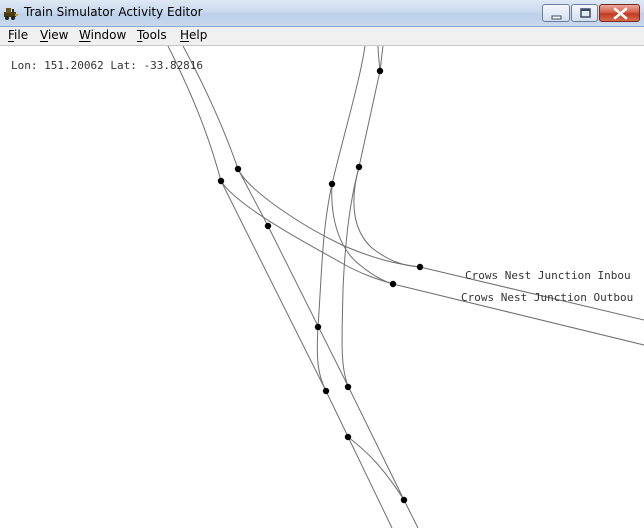 This screenshot has width=644, height=528. I want to click on maximize-button, so click(584, 13).